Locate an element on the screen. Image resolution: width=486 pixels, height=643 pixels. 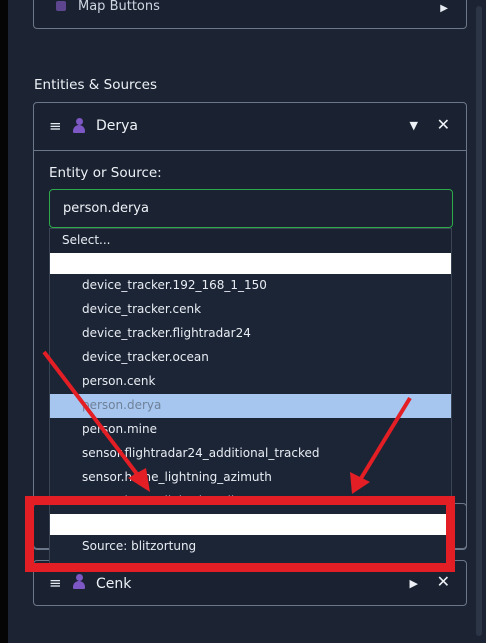
entity-source-select: person.derya is located at coordinates (251, 208).